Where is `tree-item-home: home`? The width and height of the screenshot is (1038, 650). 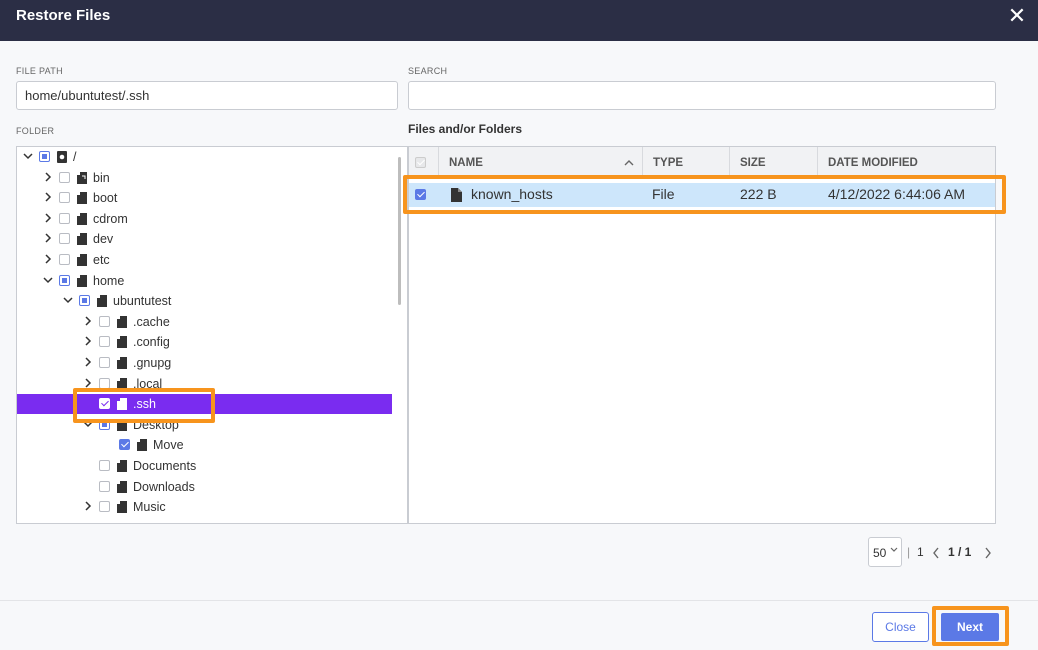 tree-item-home: home is located at coordinates (204, 281).